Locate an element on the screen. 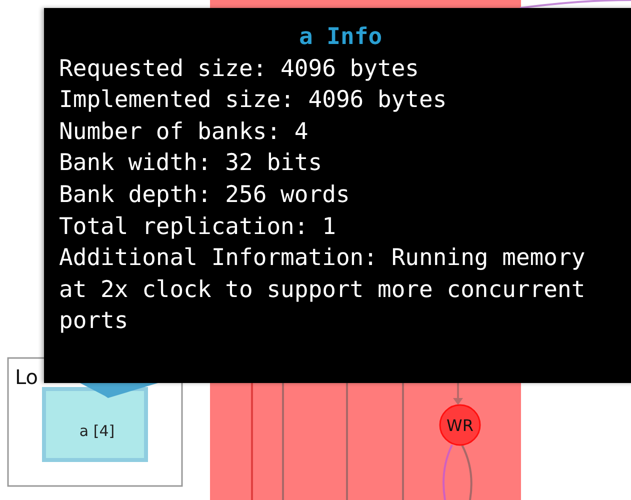 The width and height of the screenshot is (631, 500). port-node is located at coordinates (460, 425).